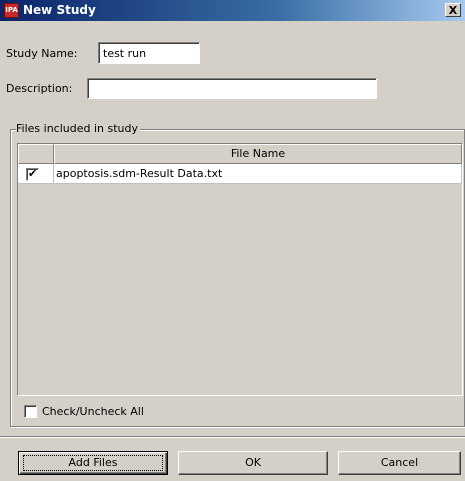 Image resolution: width=465 pixels, height=481 pixels. Describe the element at coordinates (11, 10) in the screenshot. I see `app-icon: IPA` at that location.